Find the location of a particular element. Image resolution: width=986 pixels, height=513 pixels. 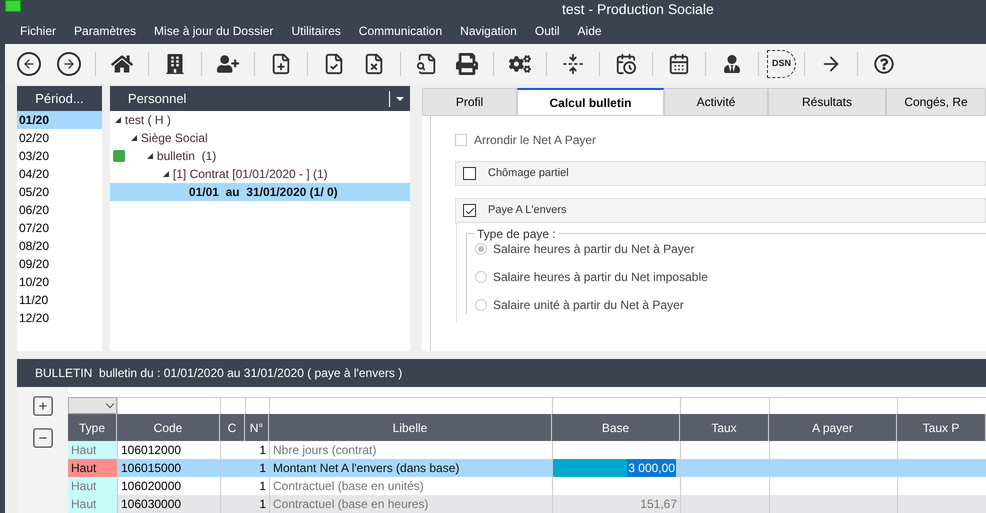

tree-item: test ( H ) is located at coordinates (147, 120).